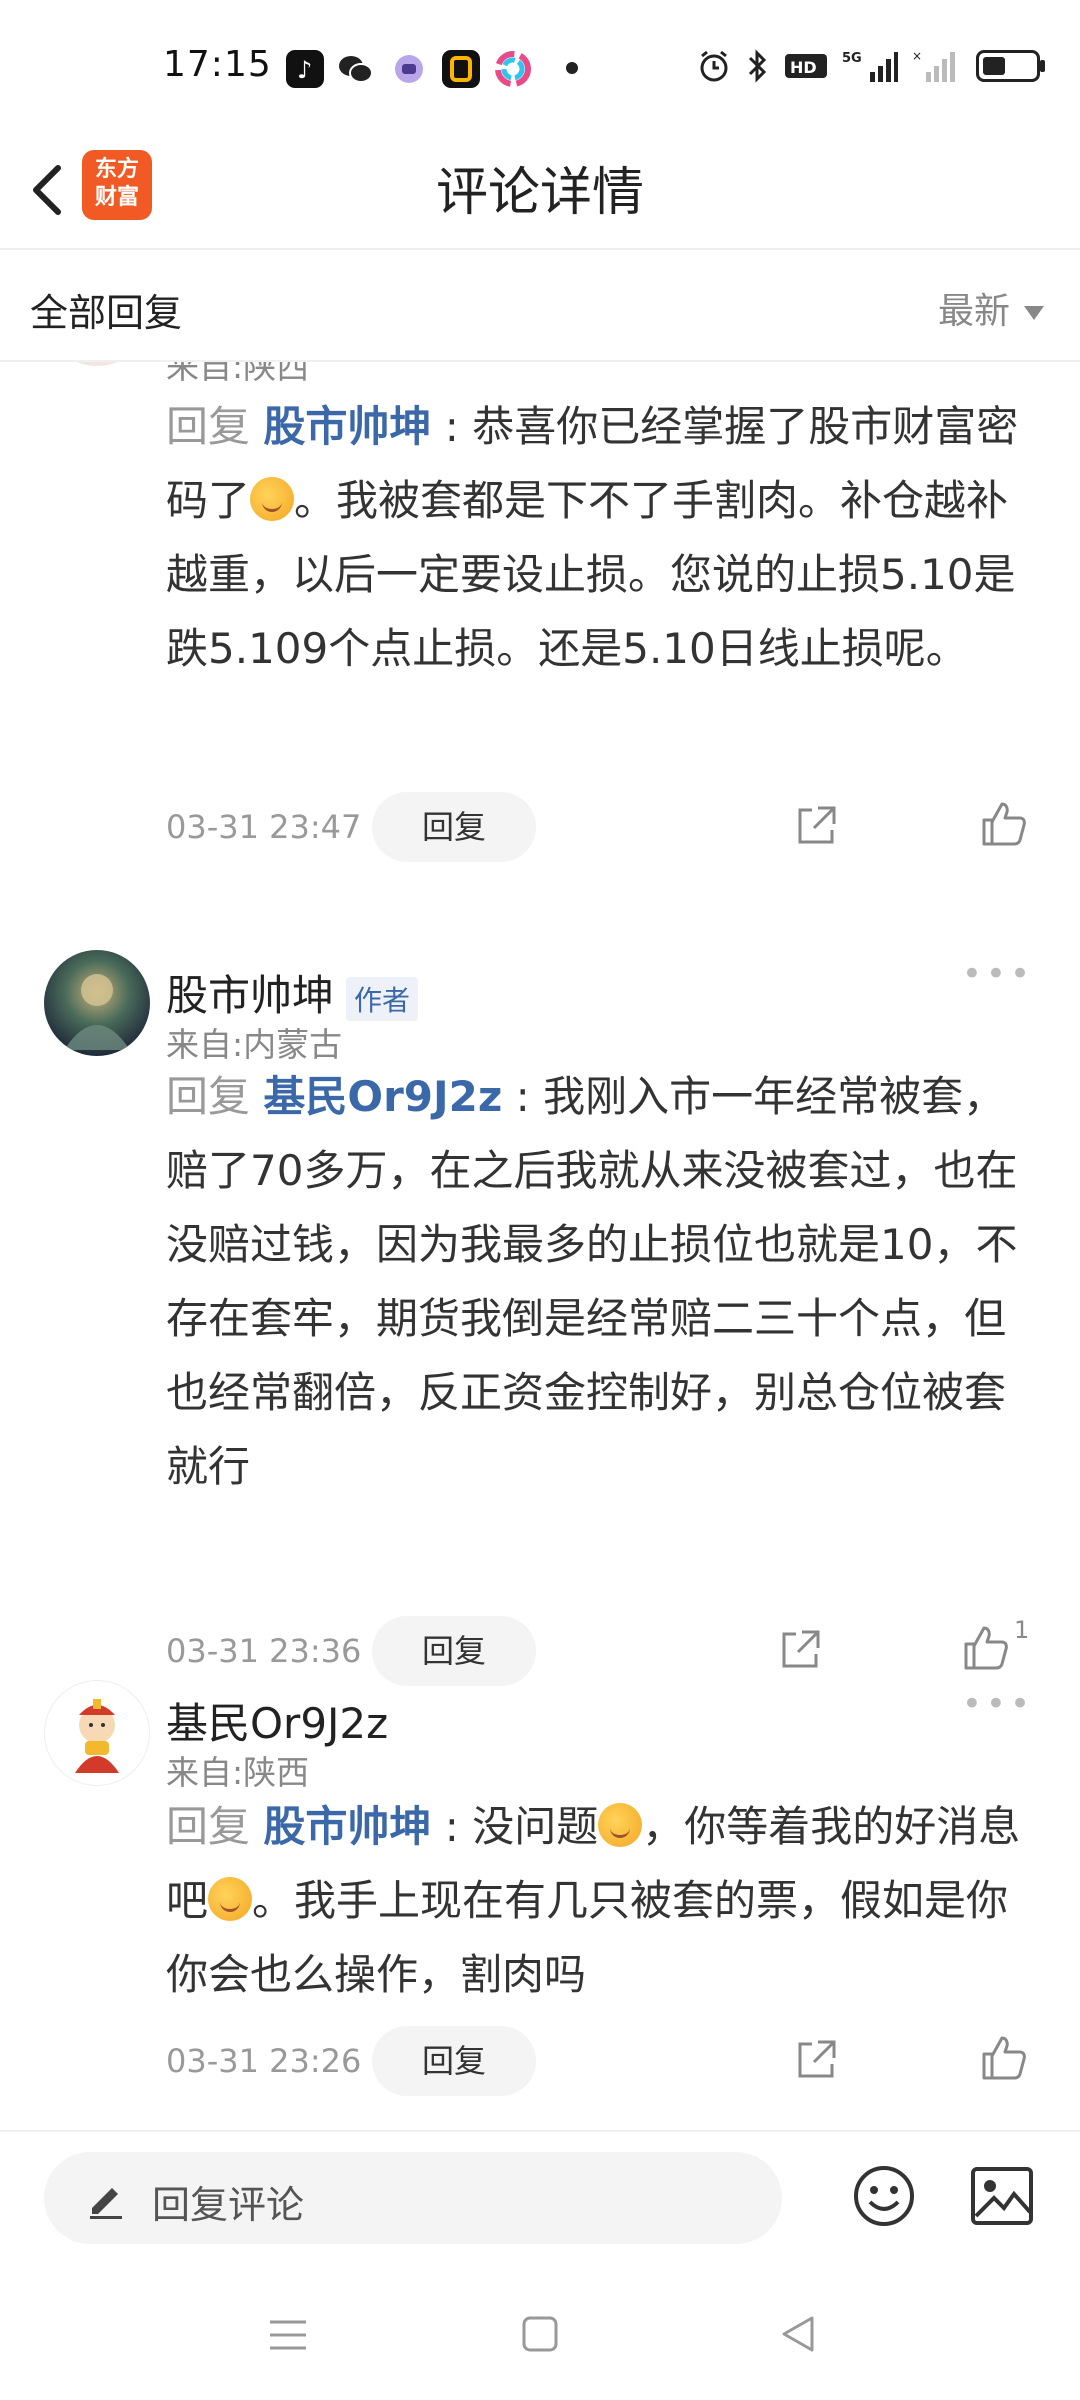  Describe the element at coordinates (572, 68) in the screenshot. I see `notification-dot` at that location.